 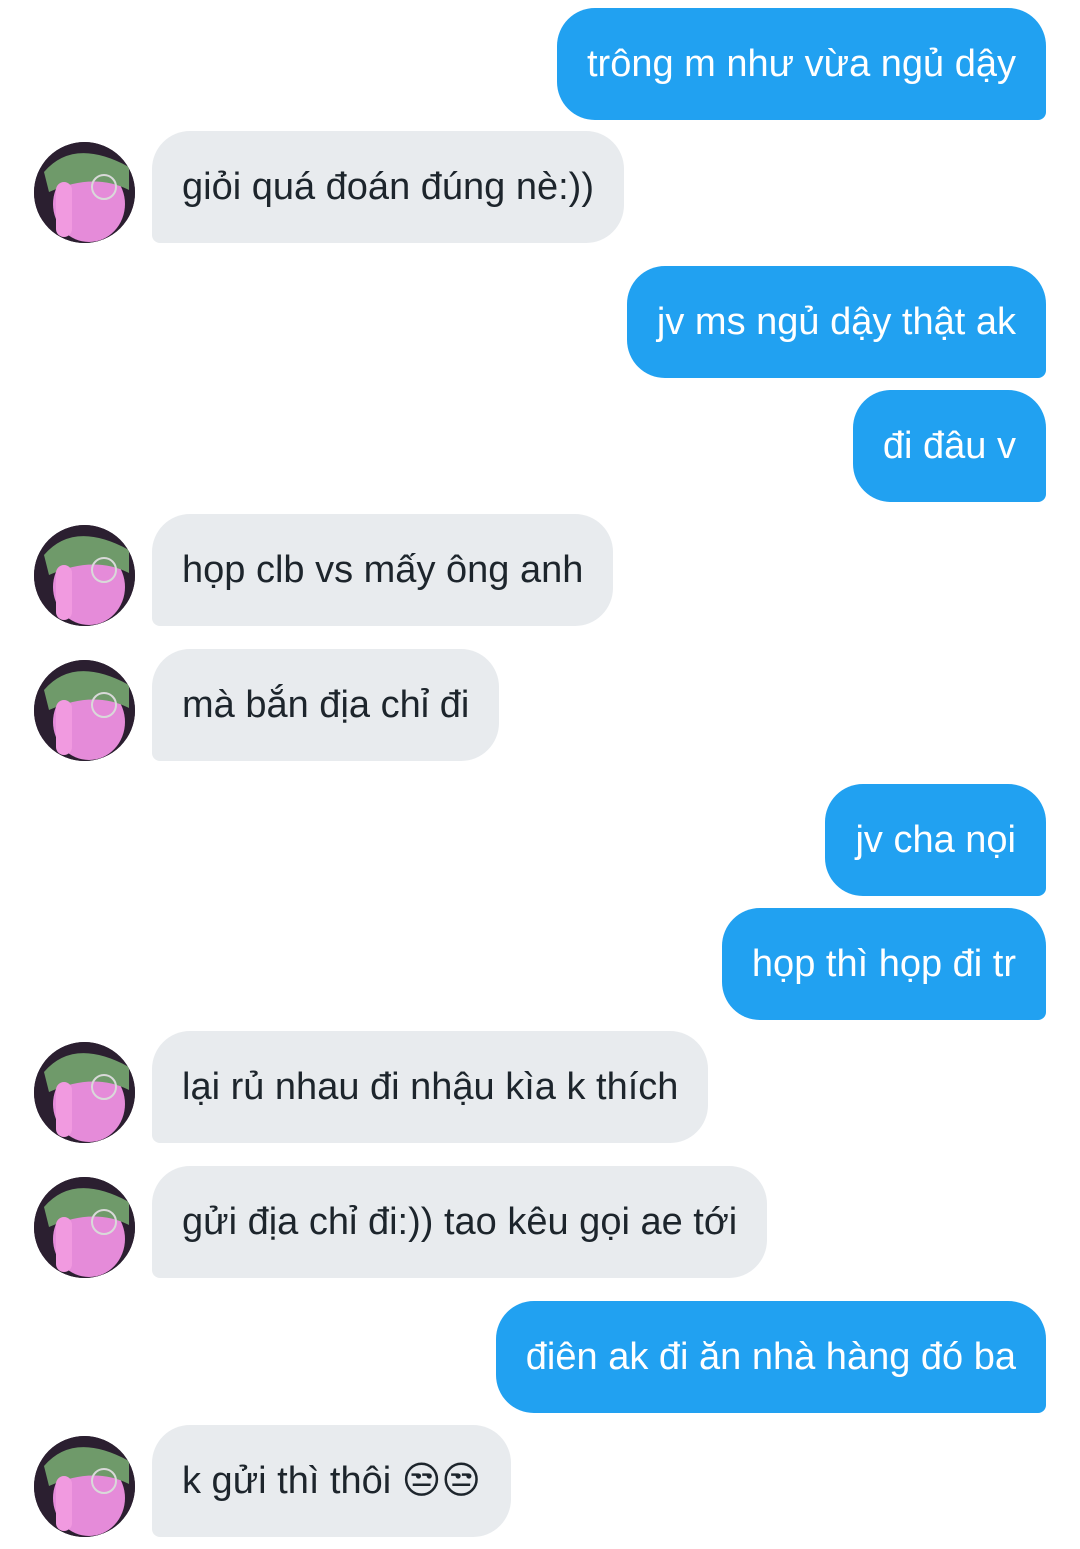 I want to click on message-bubble-received: gửi địa chỉ đi:)) tao kêu gọi ae tới, so click(x=460, y=1222).